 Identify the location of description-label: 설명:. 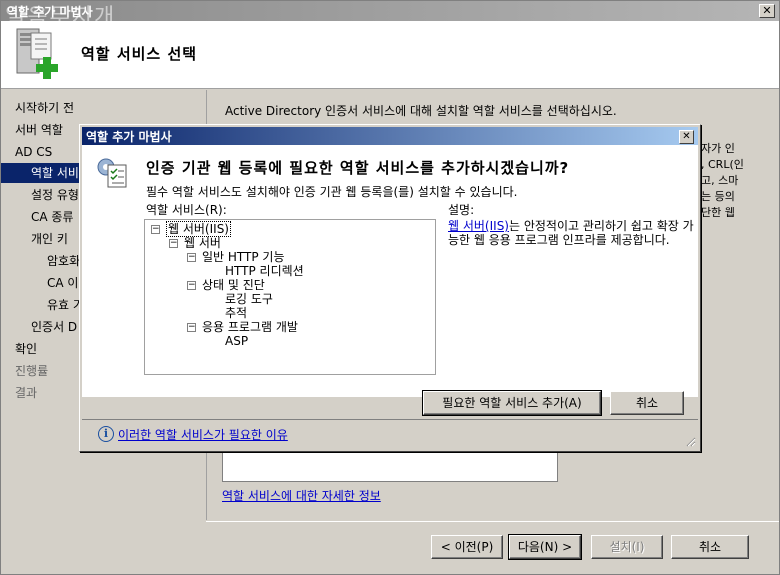
(461, 210).